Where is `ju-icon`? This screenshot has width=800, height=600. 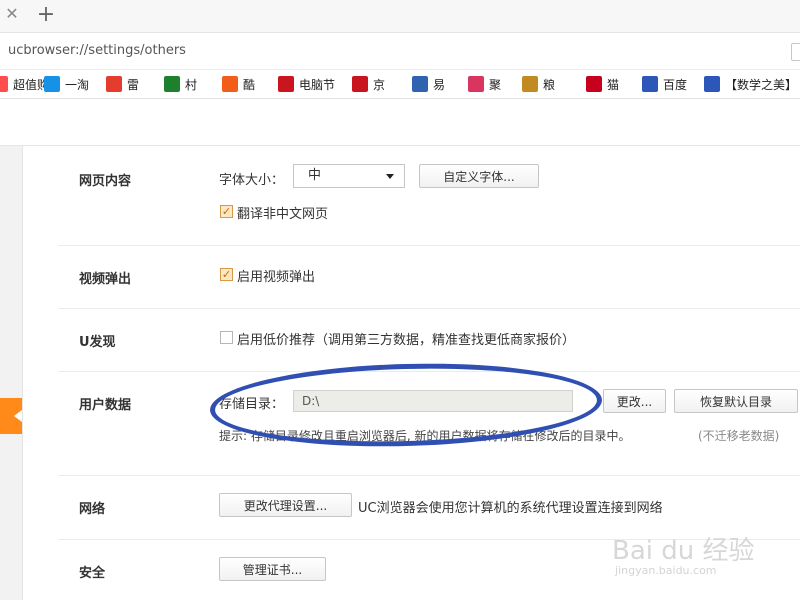
ju-icon is located at coordinates (476, 84).